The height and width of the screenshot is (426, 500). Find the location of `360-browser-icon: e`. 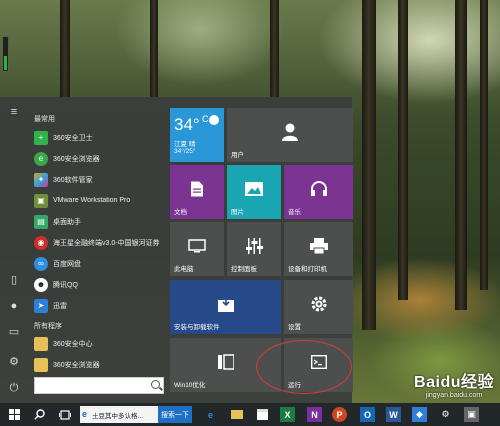

360-browser-icon: e is located at coordinates (41, 158).